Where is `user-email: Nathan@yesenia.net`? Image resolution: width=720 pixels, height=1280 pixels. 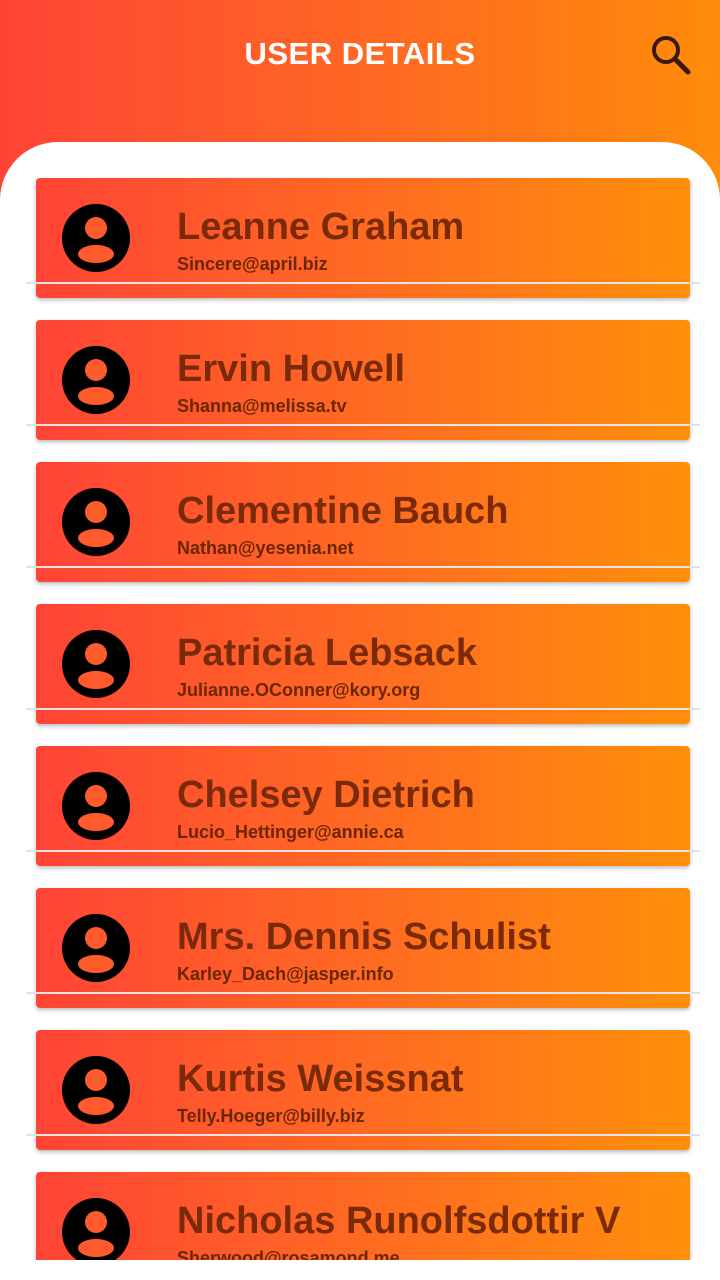 user-email: Nathan@yesenia.net is located at coordinates (265, 548).